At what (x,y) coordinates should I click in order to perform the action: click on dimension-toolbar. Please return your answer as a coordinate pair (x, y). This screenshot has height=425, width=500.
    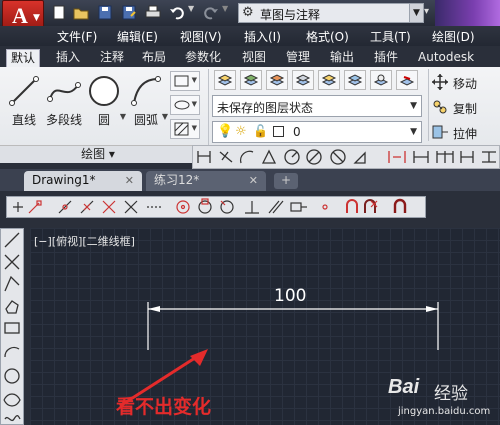
    Looking at the image, I should click on (346, 157).